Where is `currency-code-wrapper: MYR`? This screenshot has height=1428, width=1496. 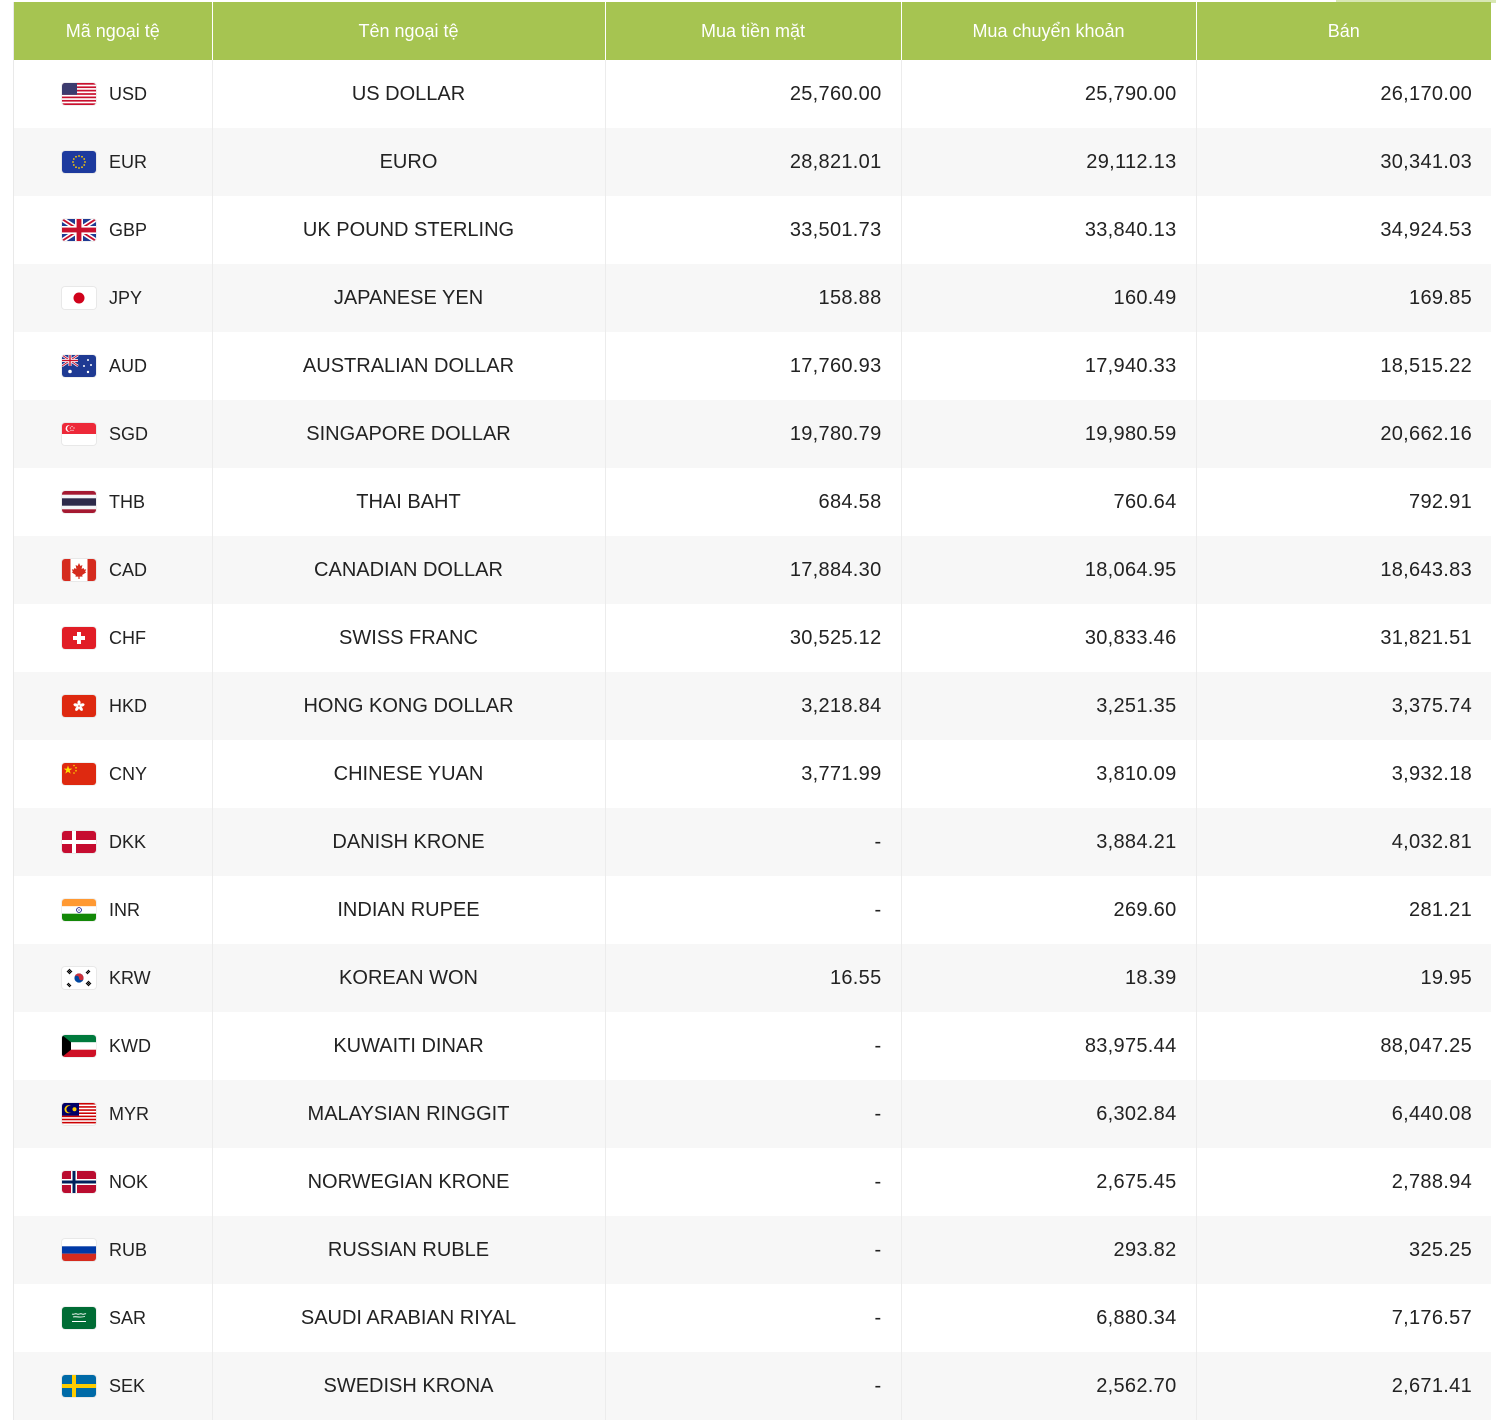 currency-code-wrapper: MYR is located at coordinates (113, 1114).